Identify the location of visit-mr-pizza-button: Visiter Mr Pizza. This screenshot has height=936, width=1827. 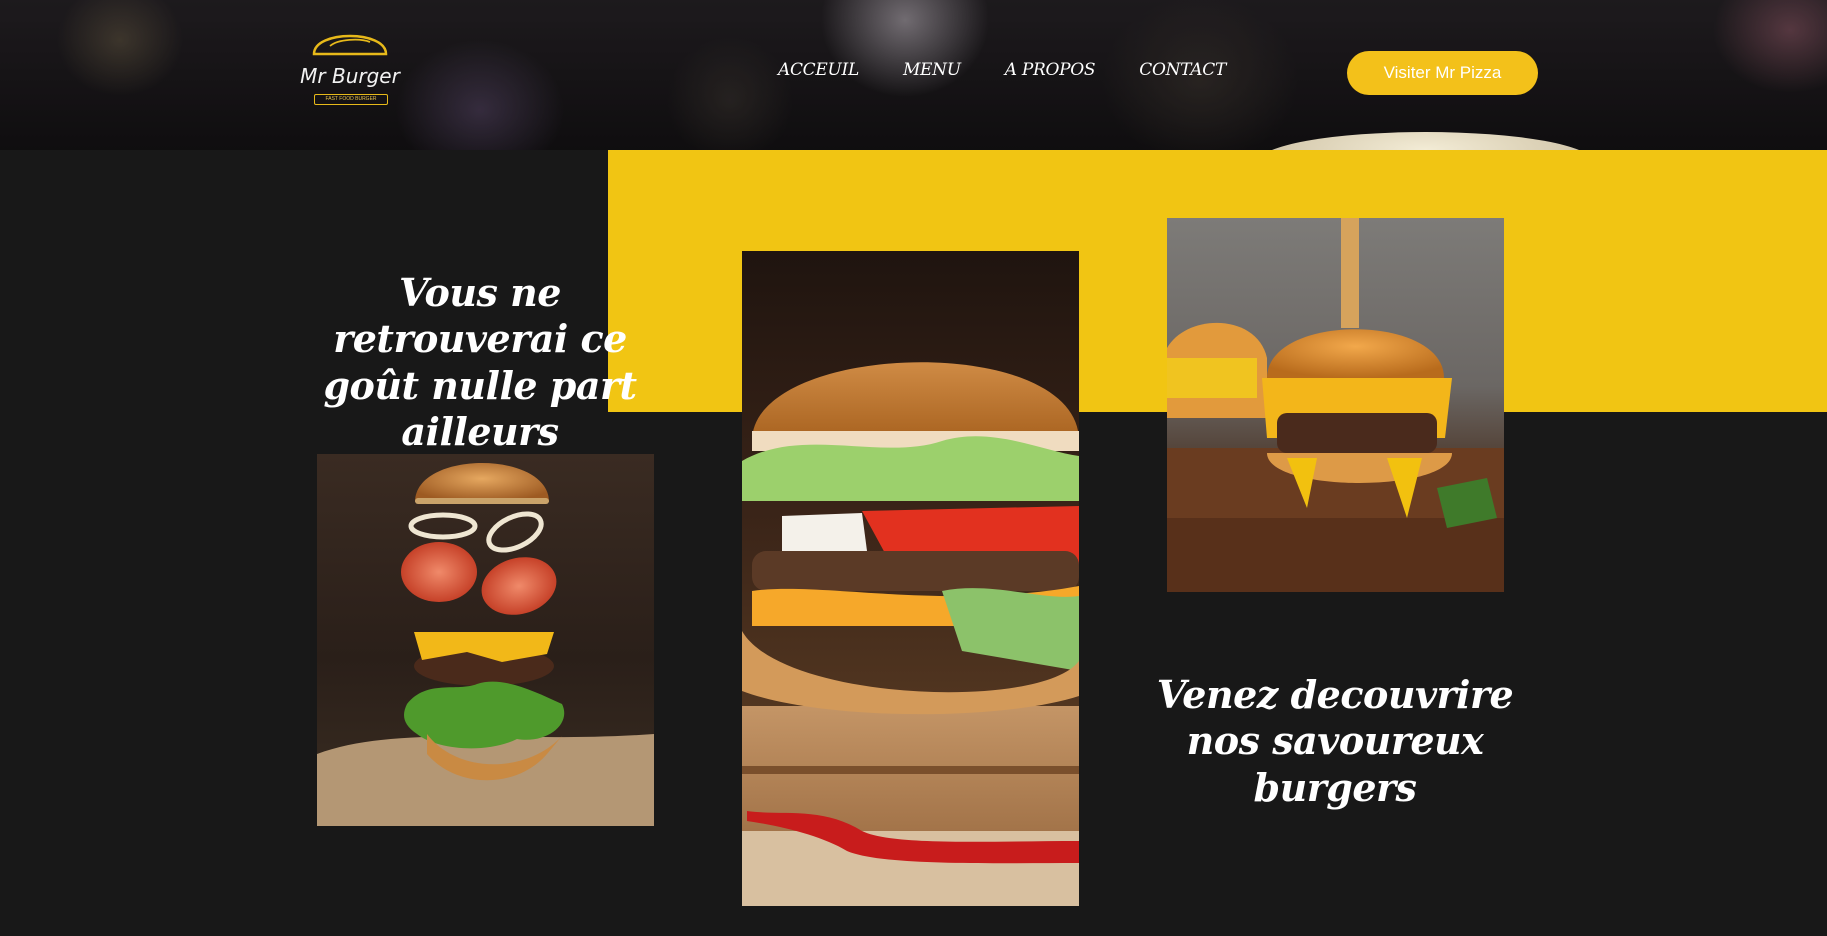
(1442, 73).